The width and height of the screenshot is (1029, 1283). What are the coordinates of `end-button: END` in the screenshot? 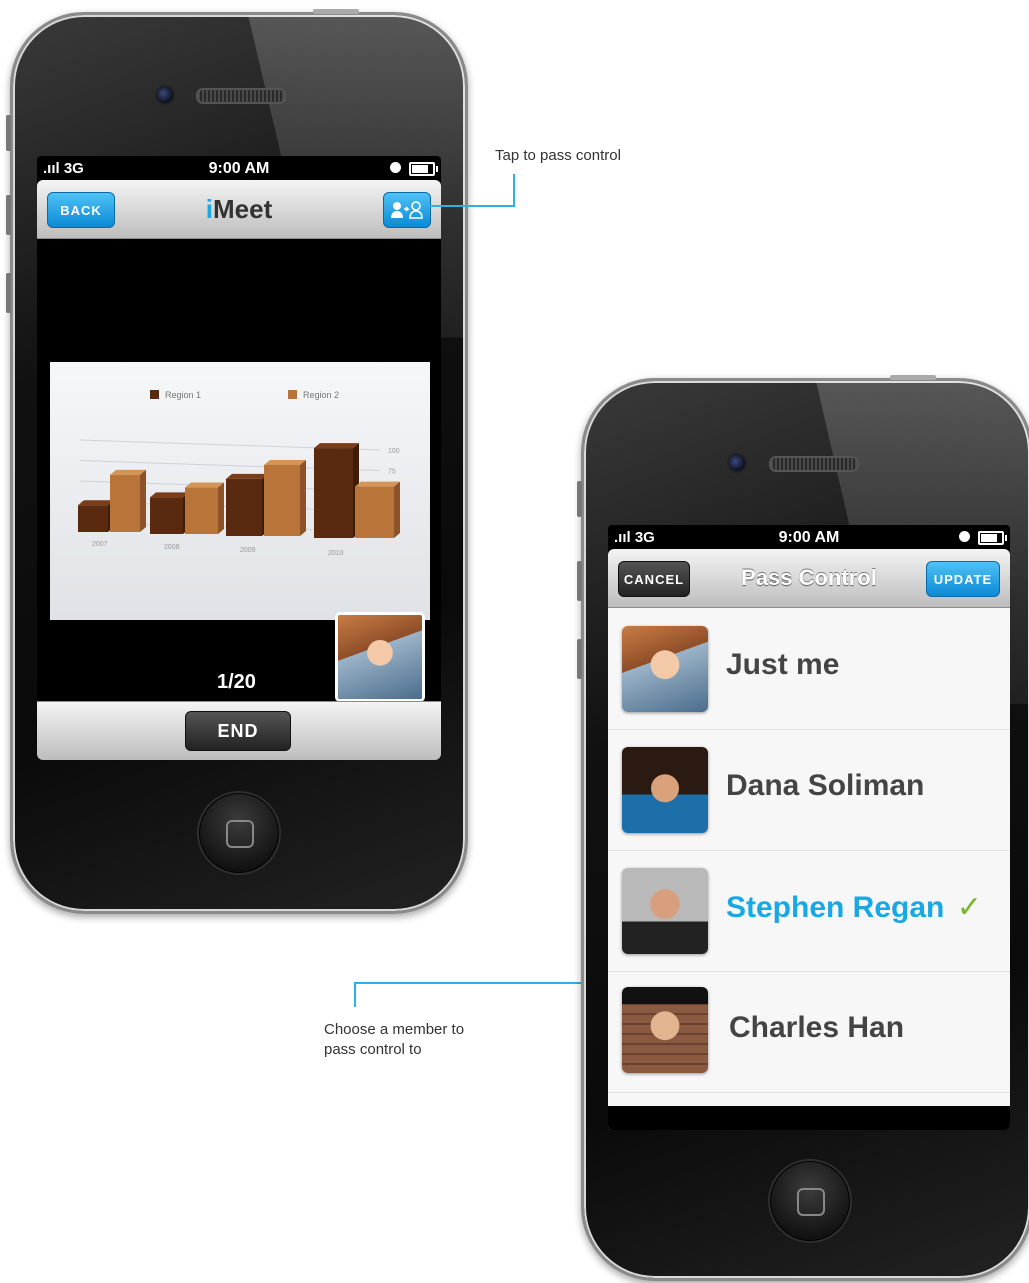 It's located at (238, 731).